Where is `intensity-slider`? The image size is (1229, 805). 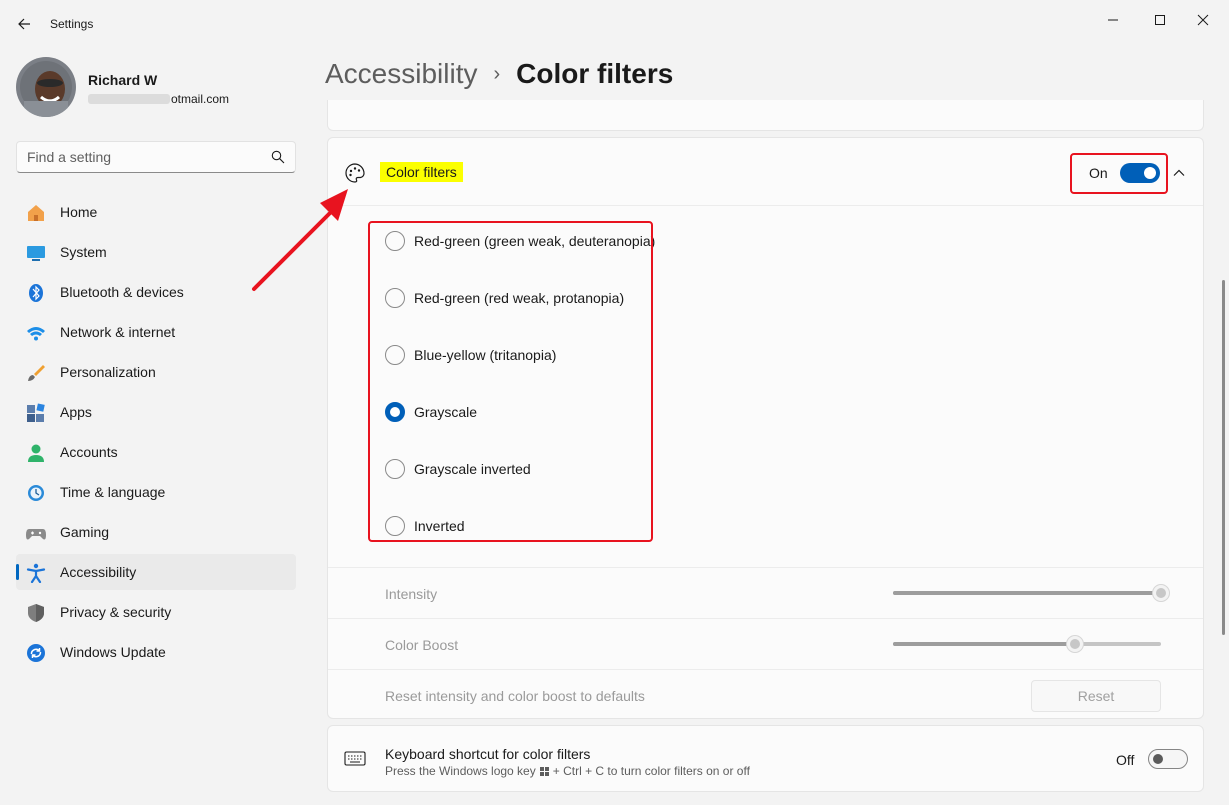 intensity-slider is located at coordinates (1031, 593).